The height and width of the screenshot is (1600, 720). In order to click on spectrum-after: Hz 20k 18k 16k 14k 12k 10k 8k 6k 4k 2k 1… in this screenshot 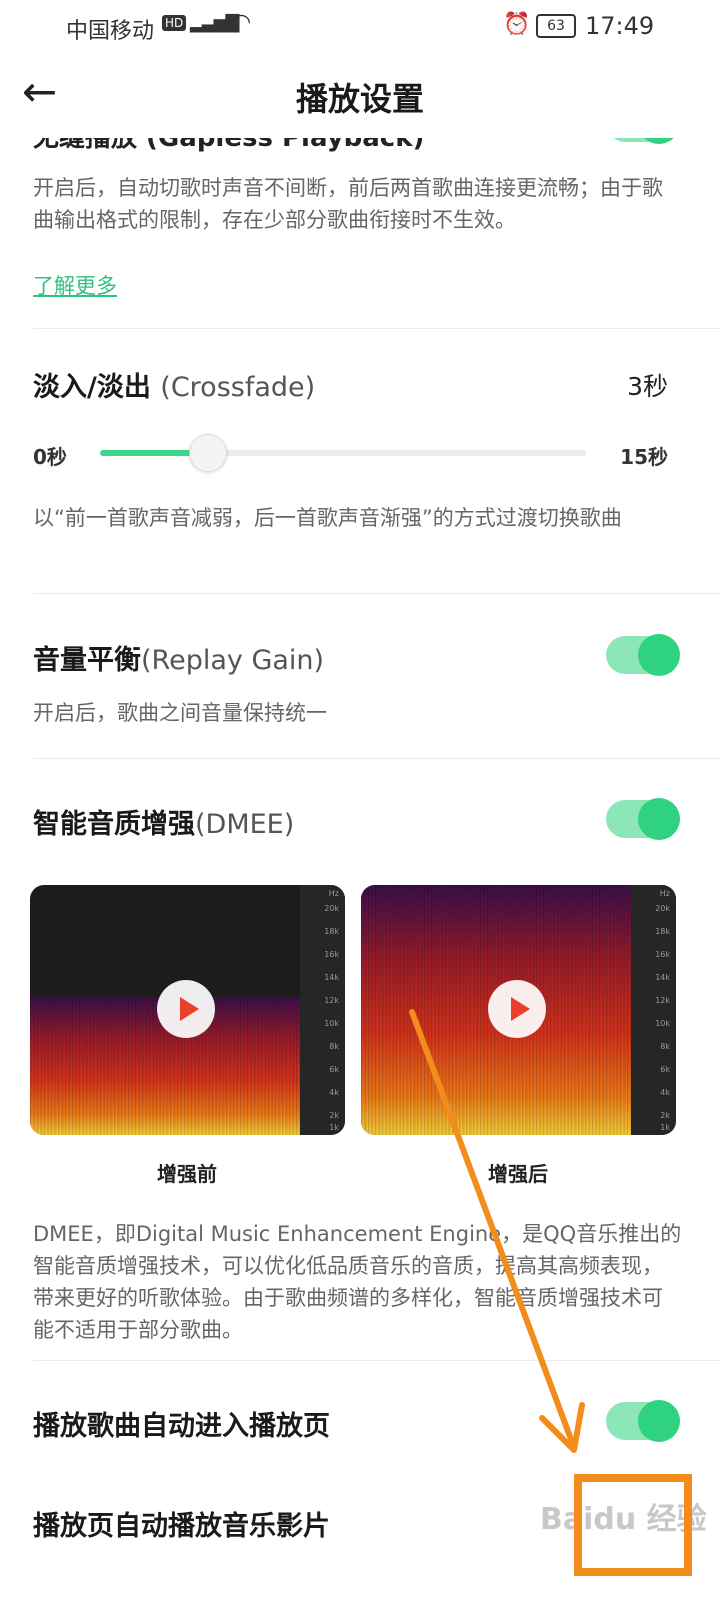, I will do `click(518, 1010)`.